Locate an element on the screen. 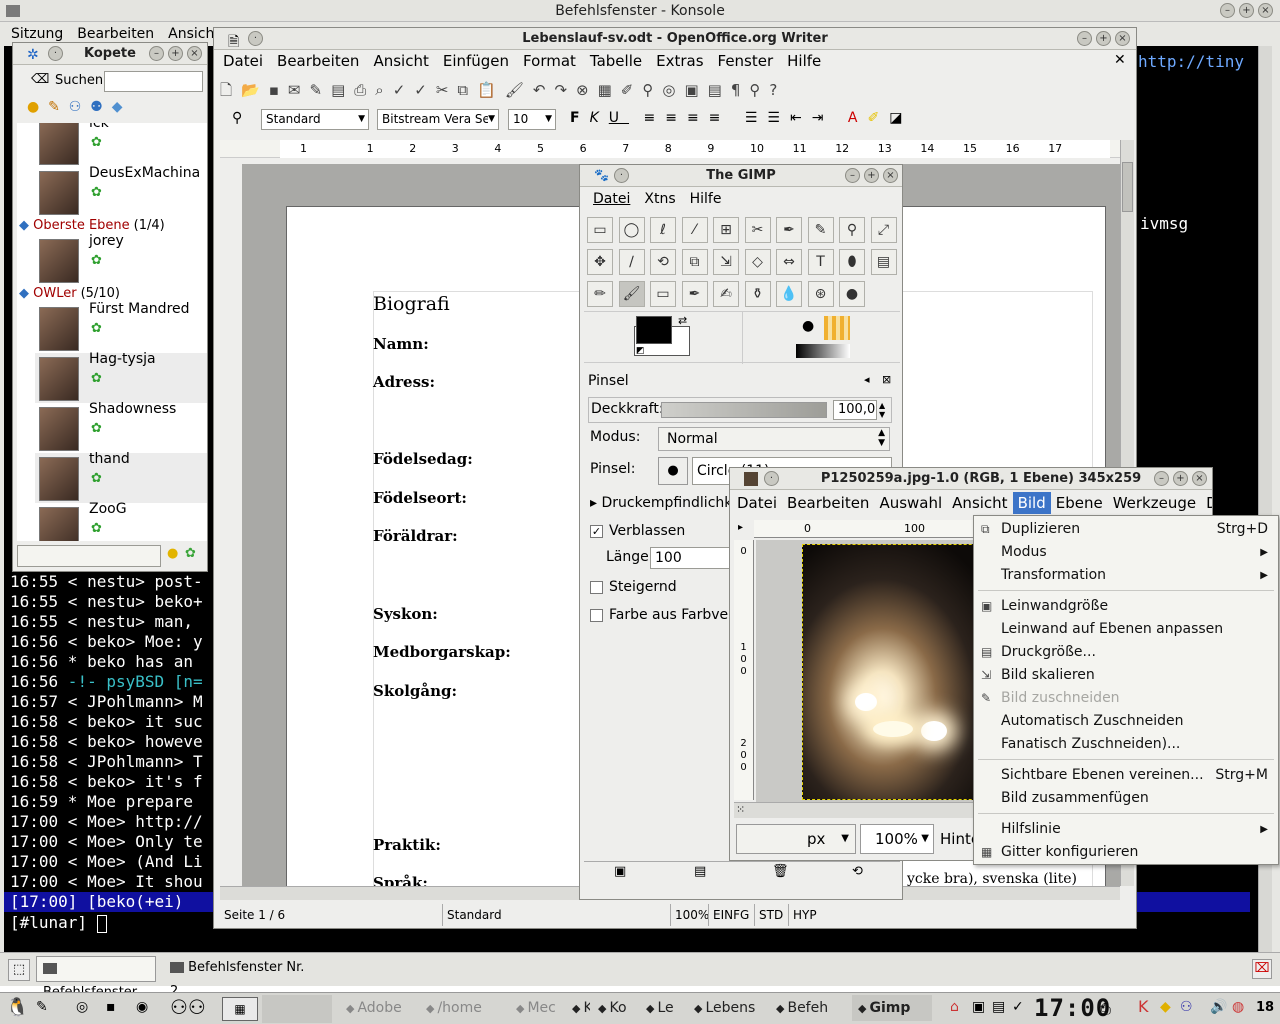  tool-button: ✥ is located at coordinates (600, 262).